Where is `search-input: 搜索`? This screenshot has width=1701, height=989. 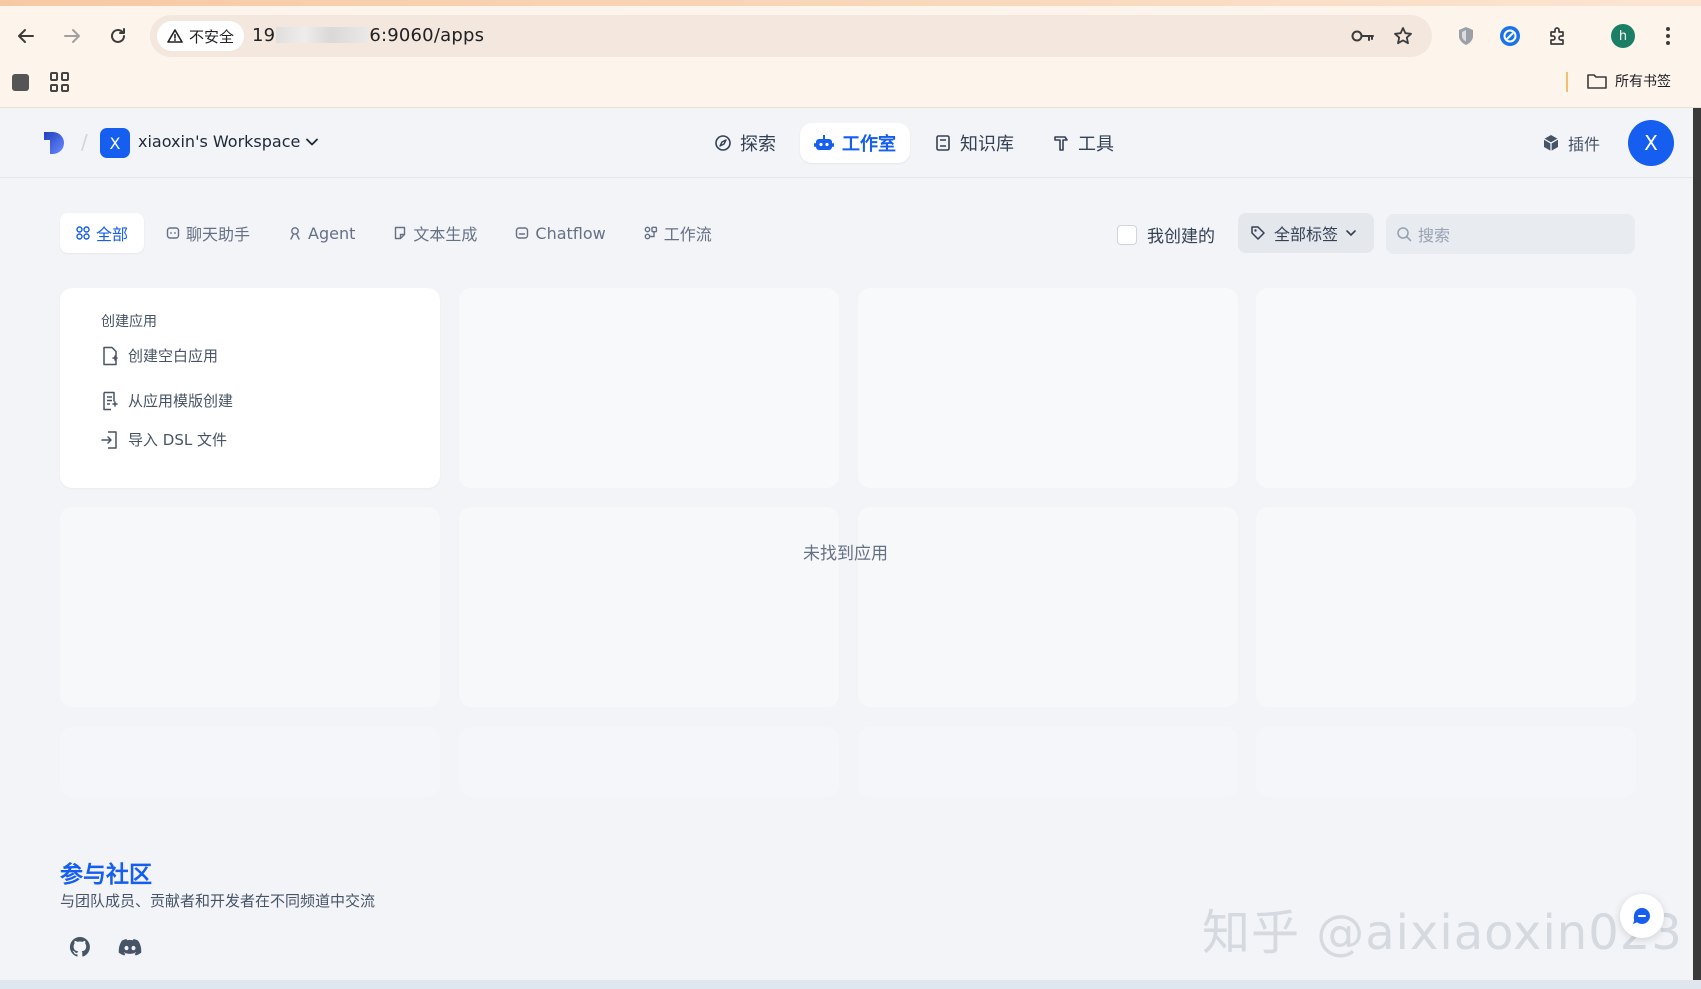 search-input: 搜索 is located at coordinates (1510, 234).